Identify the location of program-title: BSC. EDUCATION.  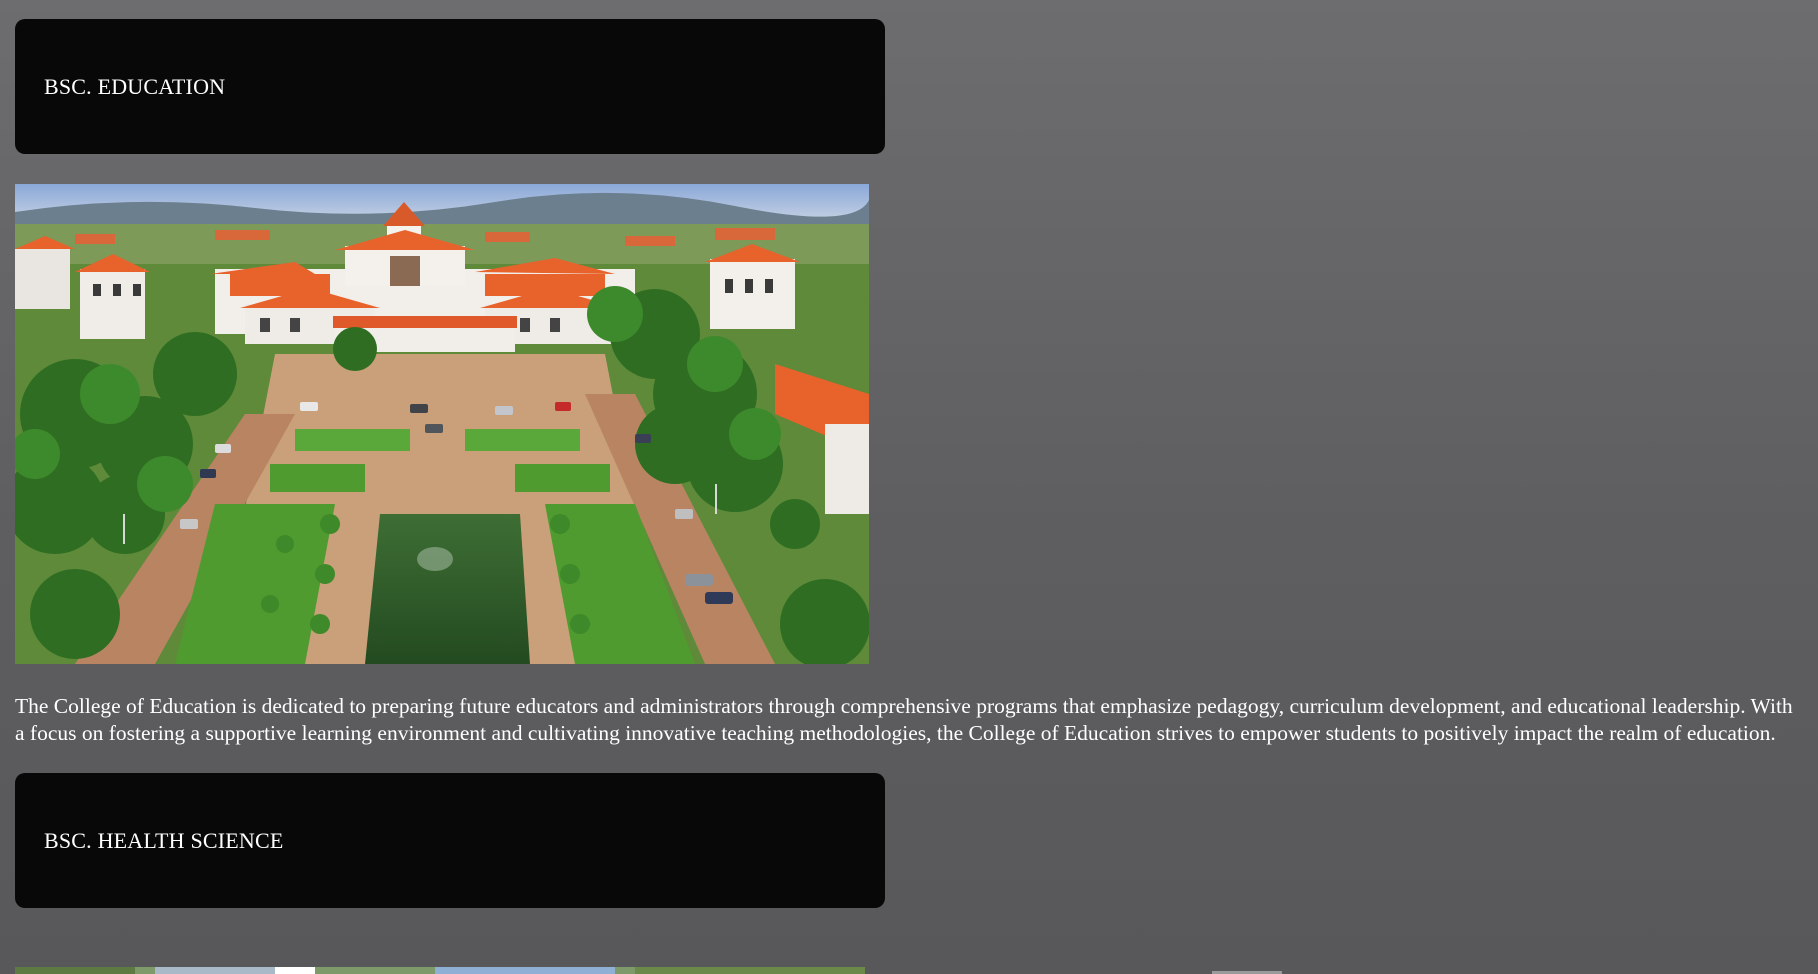
(135, 86).